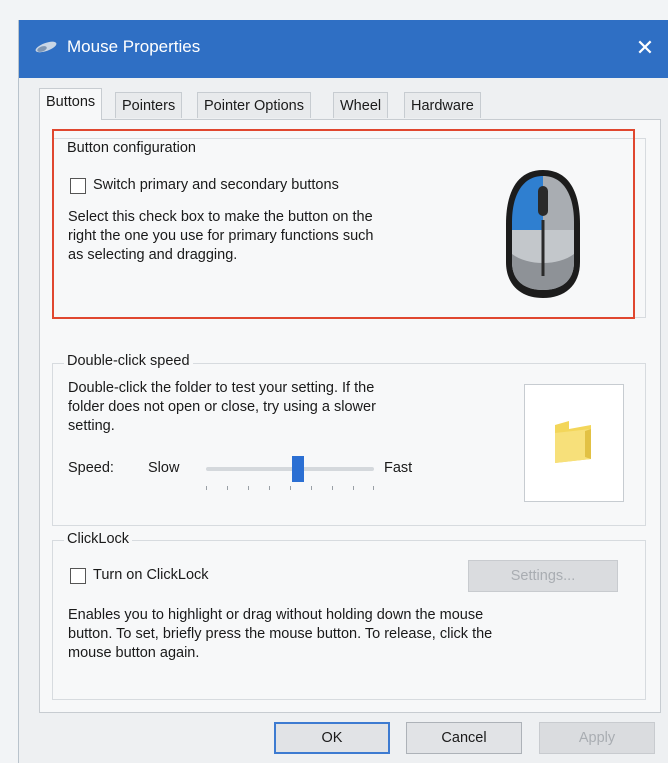 This screenshot has width=668, height=763. What do you see at coordinates (134, 653) in the screenshot?
I see `clicklock-description-line-3: mouse button again.` at bounding box center [134, 653].